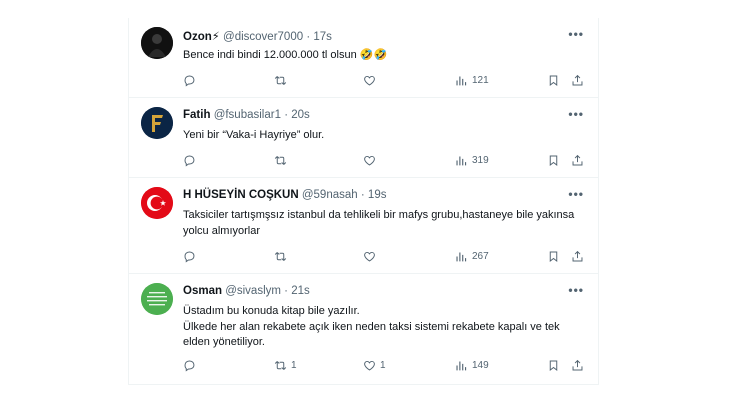  What do you see at coordinates (322, 37) in the screenshot?
I see `tweet-time: 17s` at bounding box center [322, 37].